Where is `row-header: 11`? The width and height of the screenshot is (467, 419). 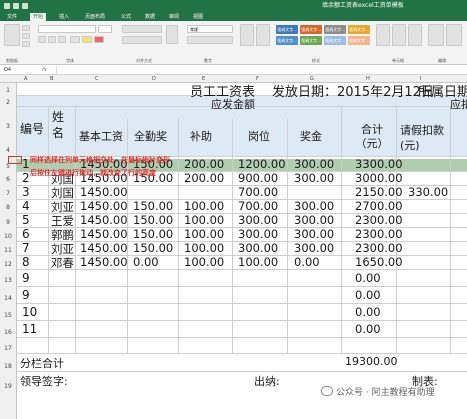
row-header: 11 is located at coordinates (8, 250).